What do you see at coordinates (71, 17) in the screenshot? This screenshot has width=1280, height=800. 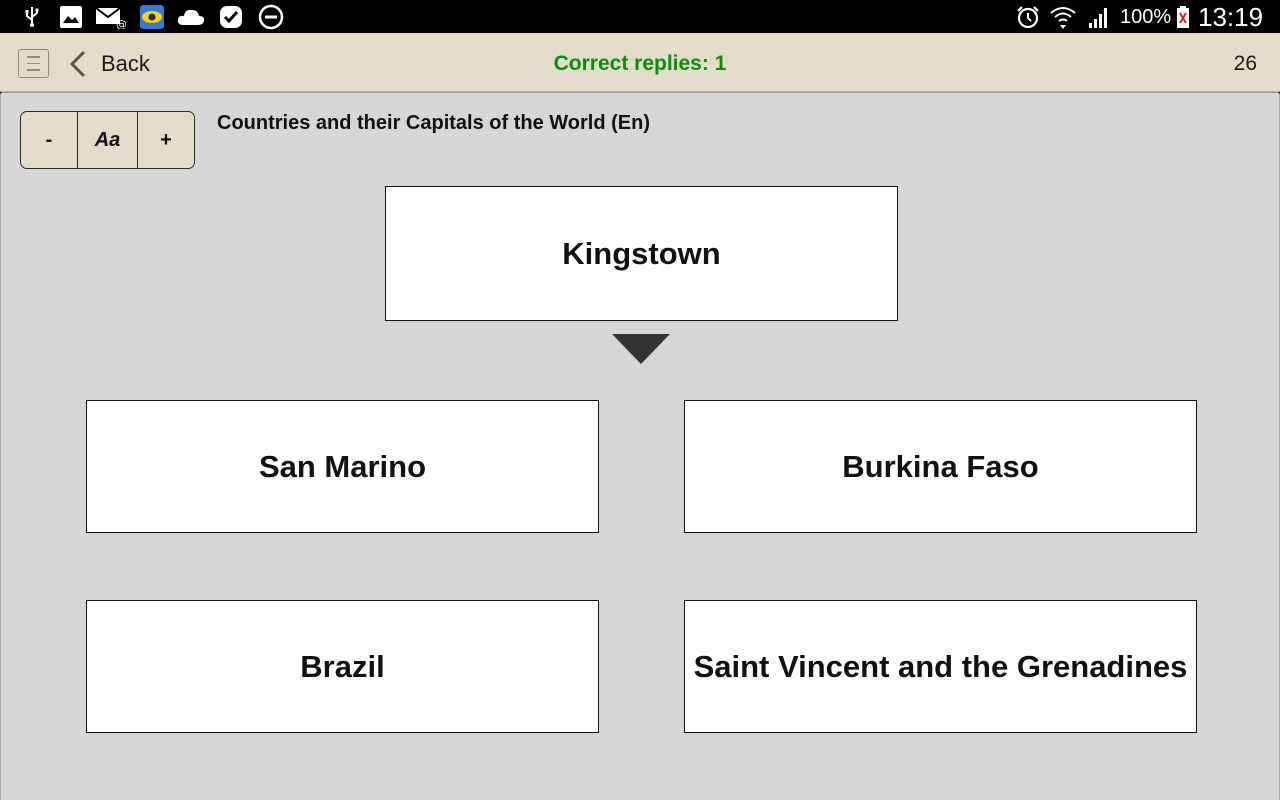 I see `gallery-icon` at bounding box center [71, 17].